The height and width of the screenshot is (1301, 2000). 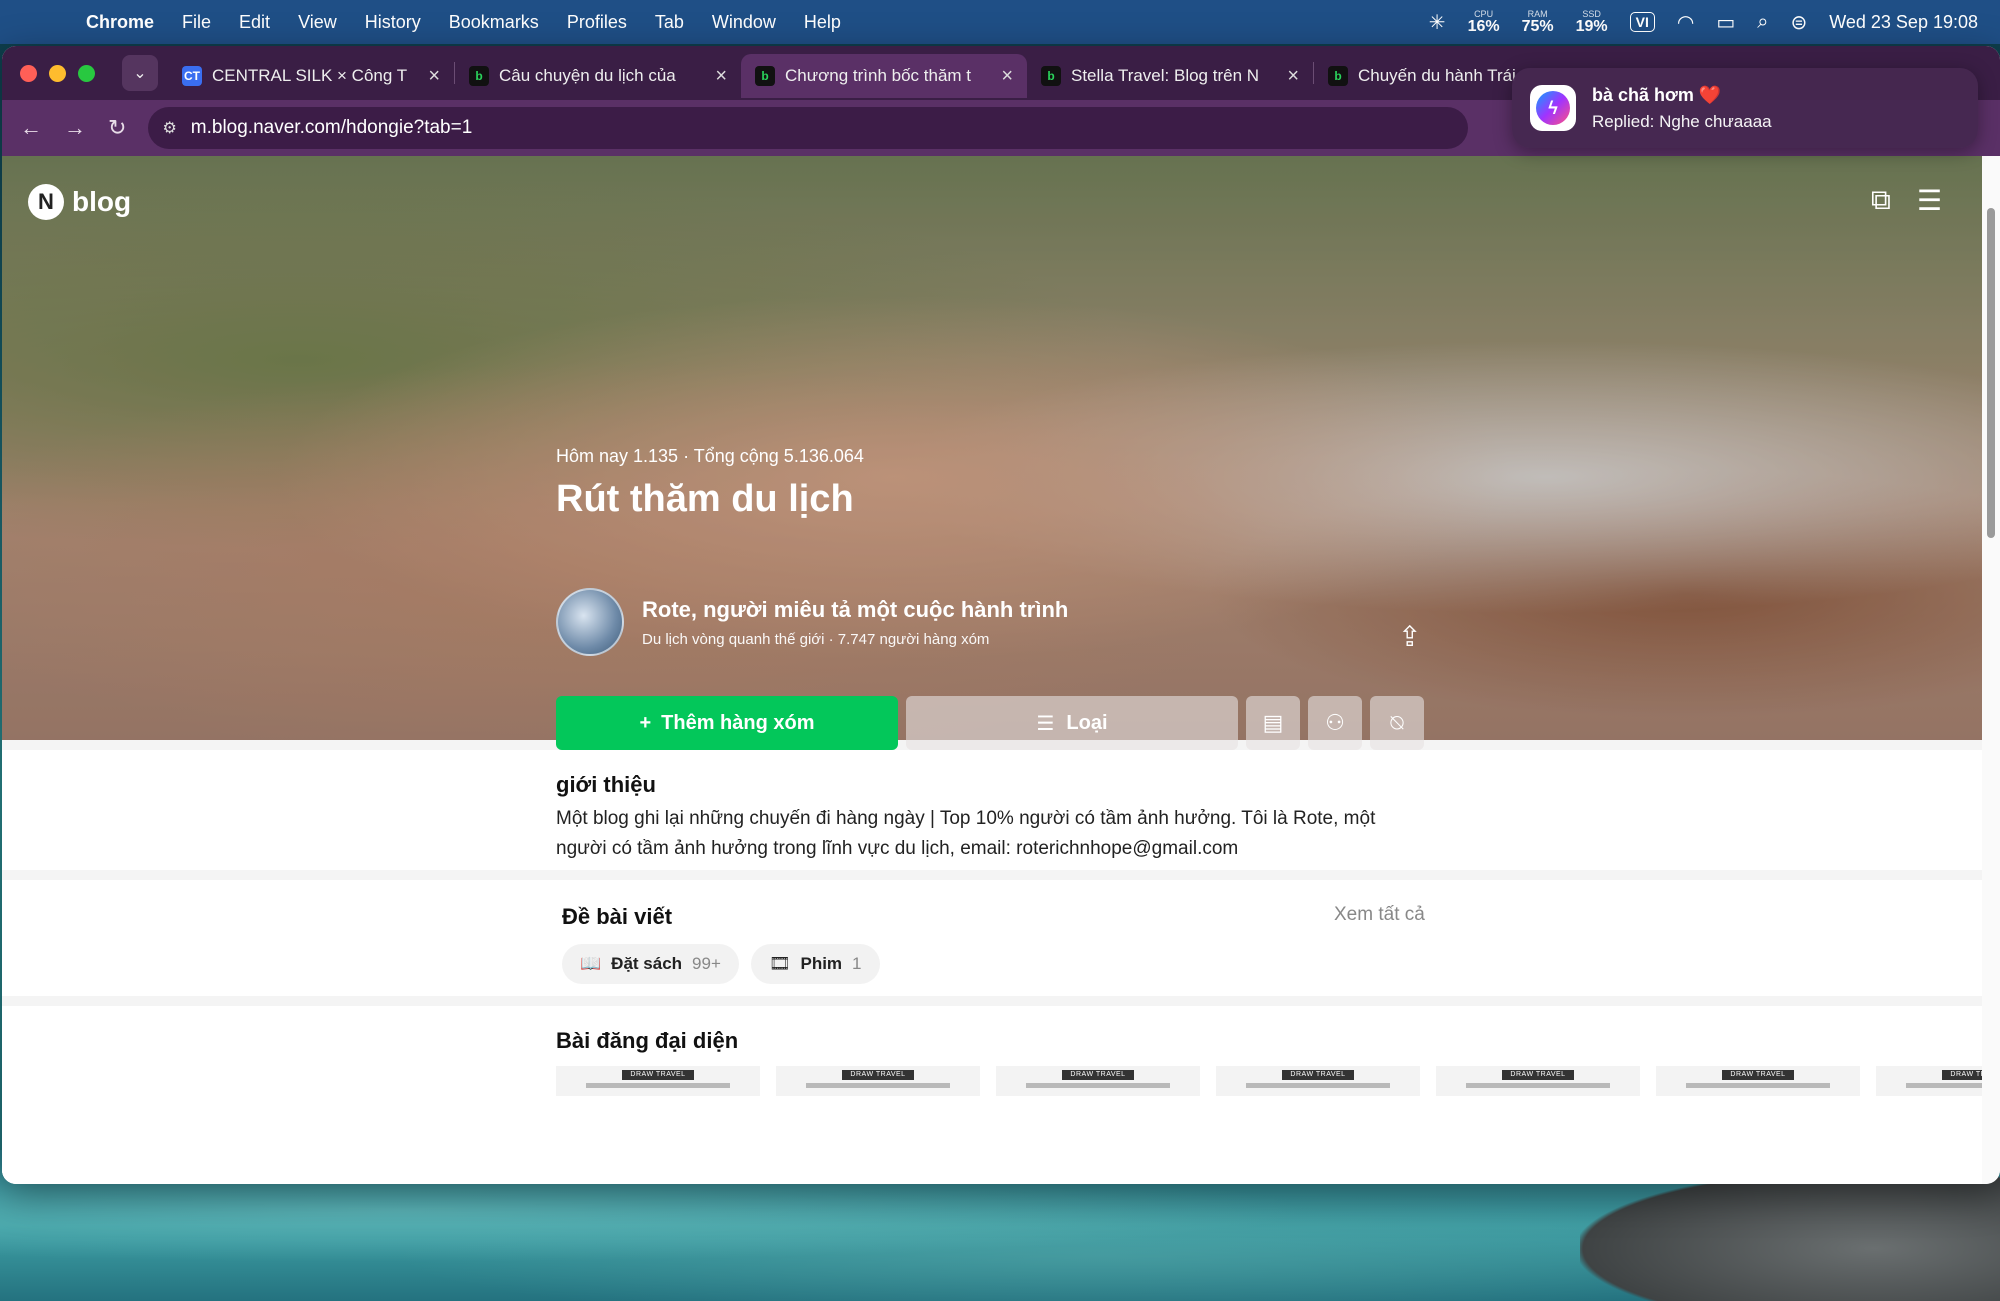 I want to click on author-name: Rote, người miêu tả một cuộc hành trình, so click(x=855, y=610).